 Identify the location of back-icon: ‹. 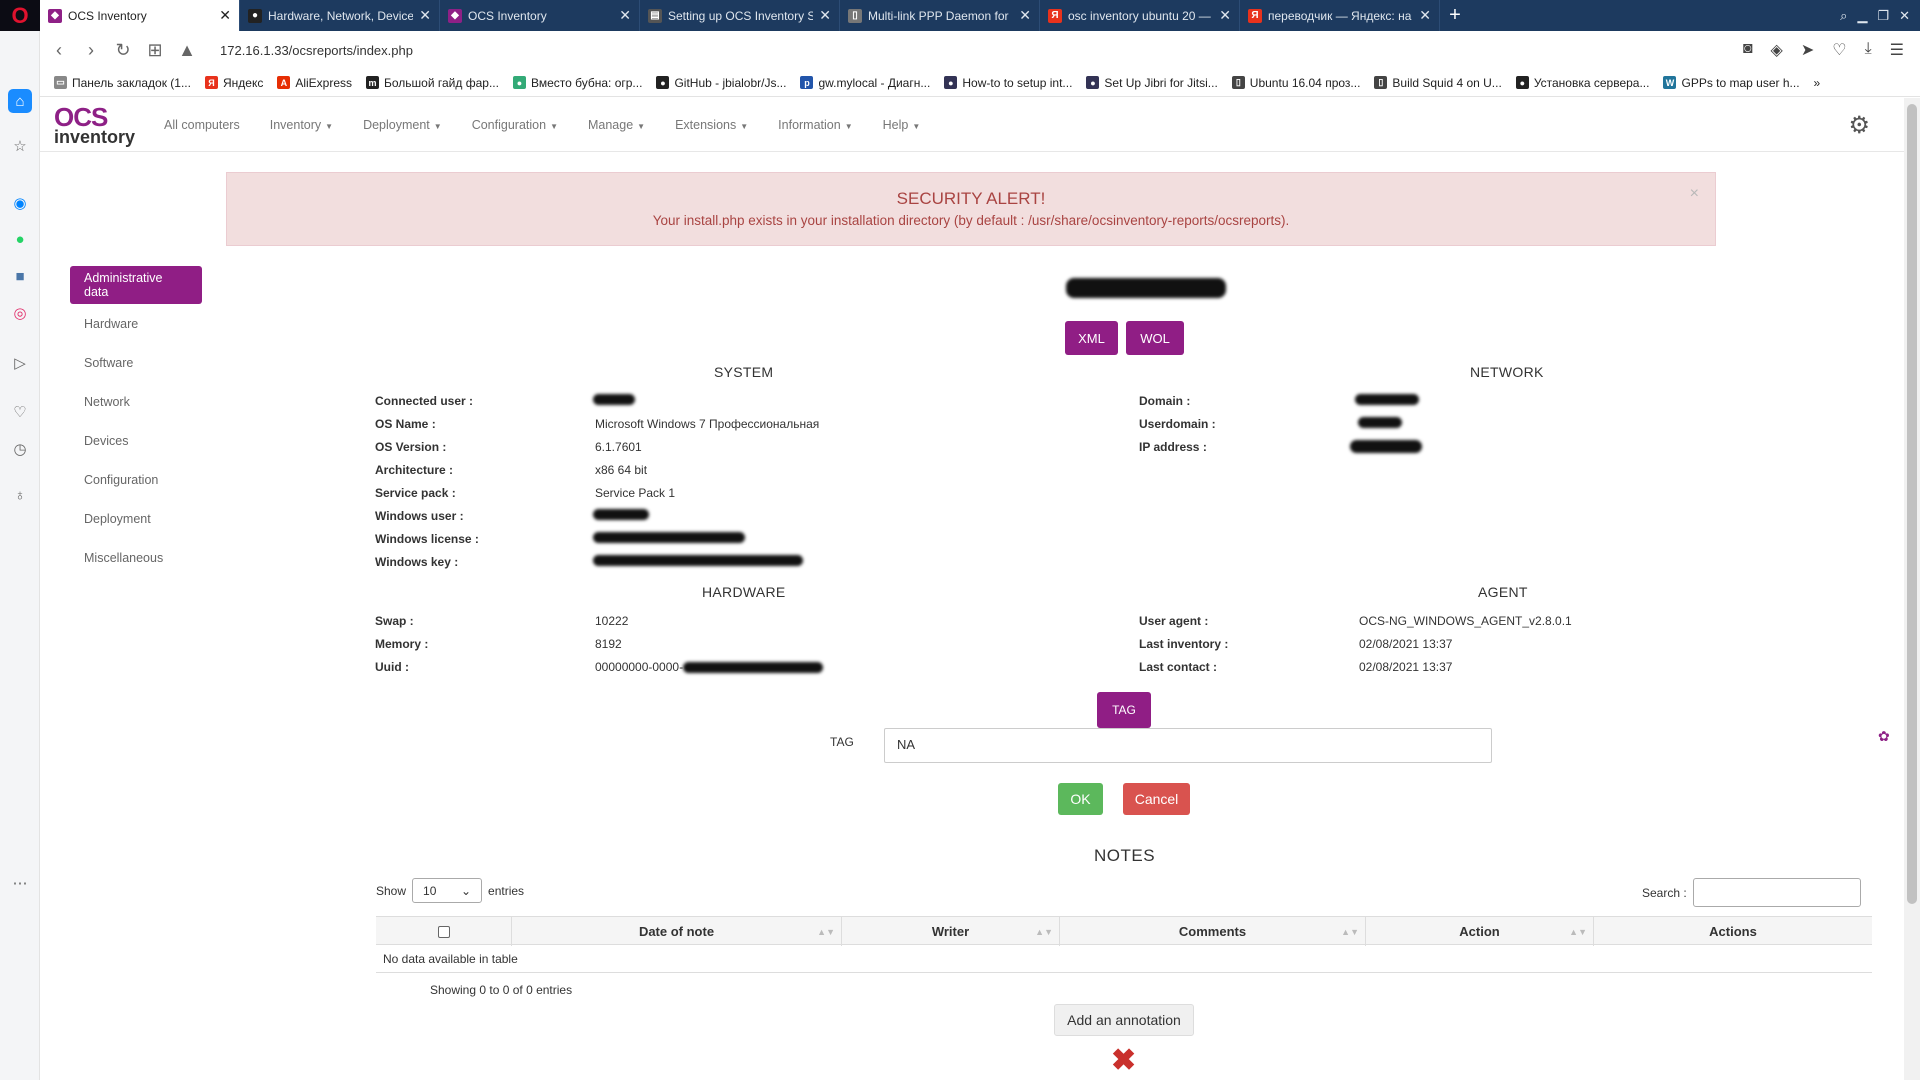
(59, 50).